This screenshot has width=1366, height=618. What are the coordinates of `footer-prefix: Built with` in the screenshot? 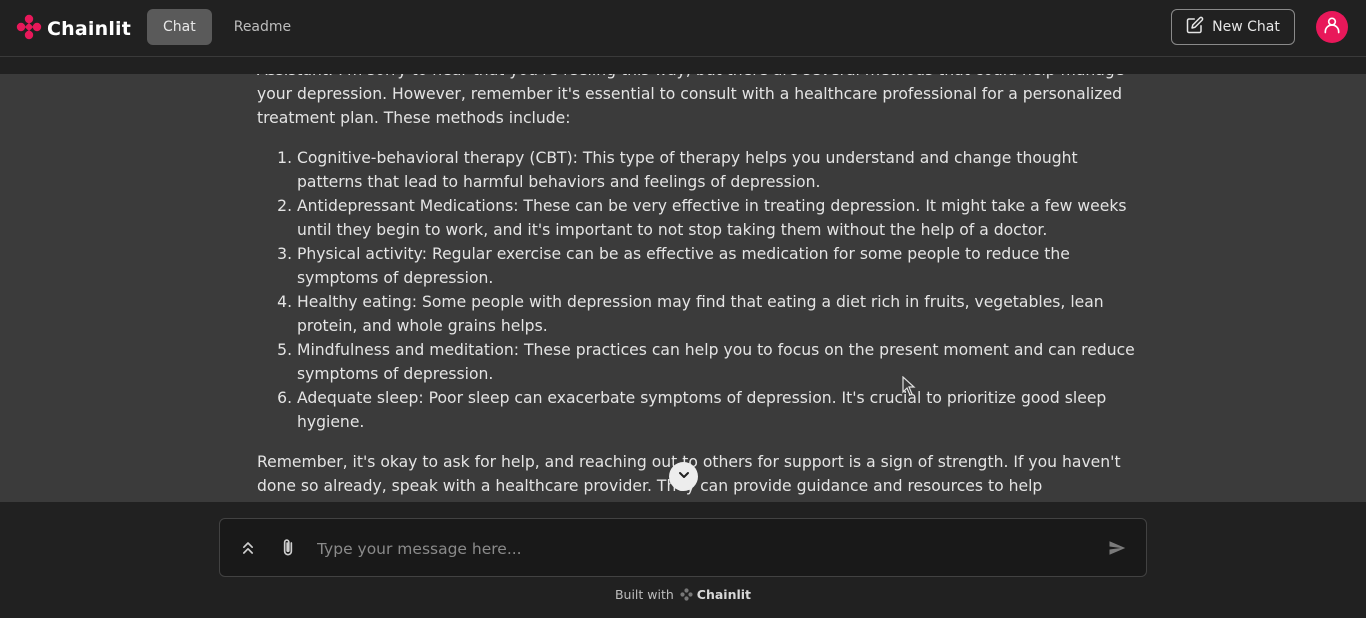 It's located at (644, 594).